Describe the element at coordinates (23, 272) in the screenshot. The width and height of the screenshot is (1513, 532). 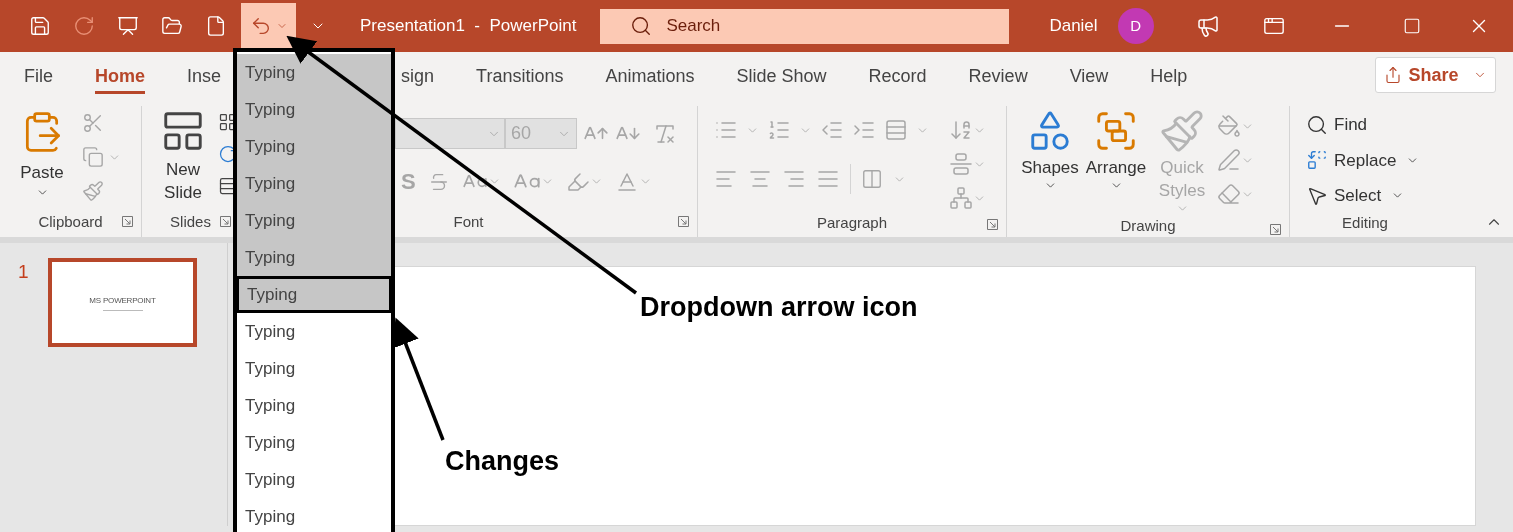
I see `slide-number: 1` at that location.